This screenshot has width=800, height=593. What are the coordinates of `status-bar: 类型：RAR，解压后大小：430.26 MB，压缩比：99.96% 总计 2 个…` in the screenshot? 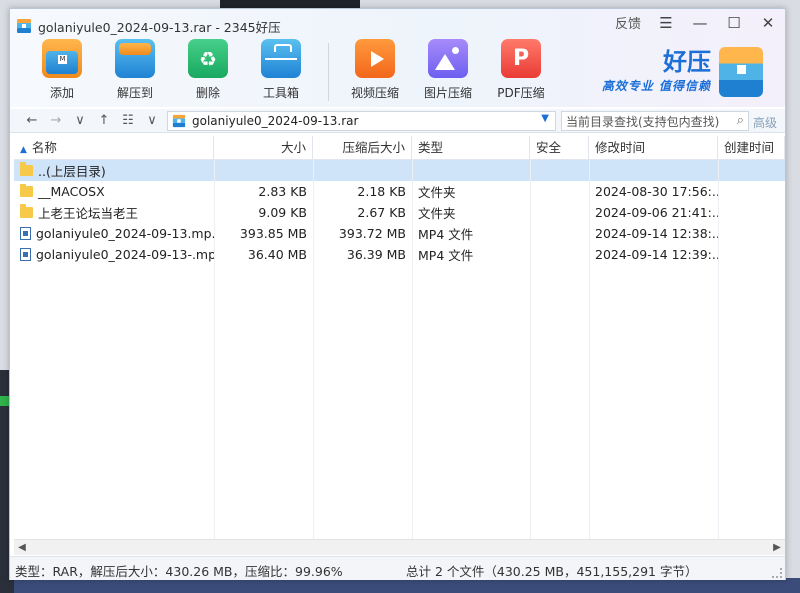 It's located at (397, 568).